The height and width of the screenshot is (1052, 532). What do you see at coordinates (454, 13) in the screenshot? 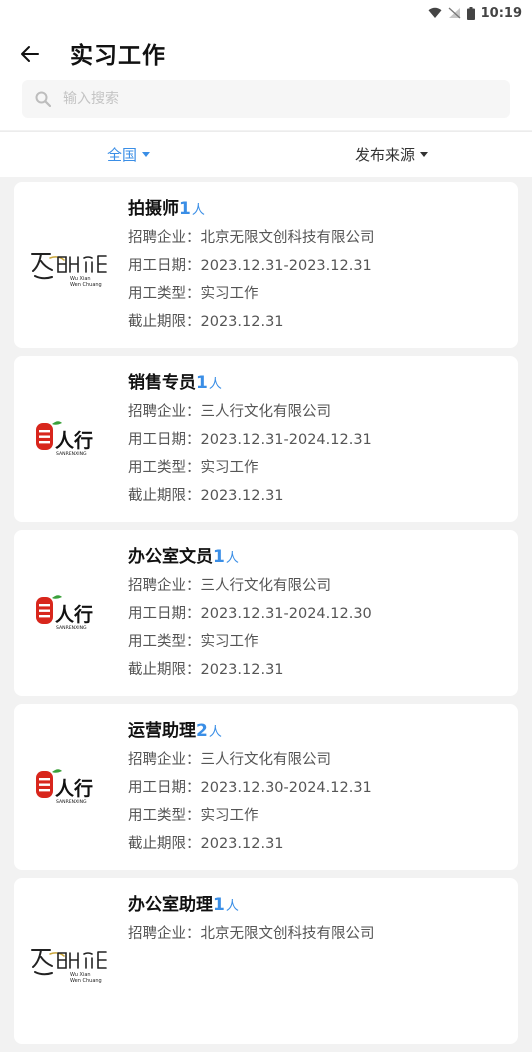
I see `no-signal-icon` at bounding box center [454, 13].